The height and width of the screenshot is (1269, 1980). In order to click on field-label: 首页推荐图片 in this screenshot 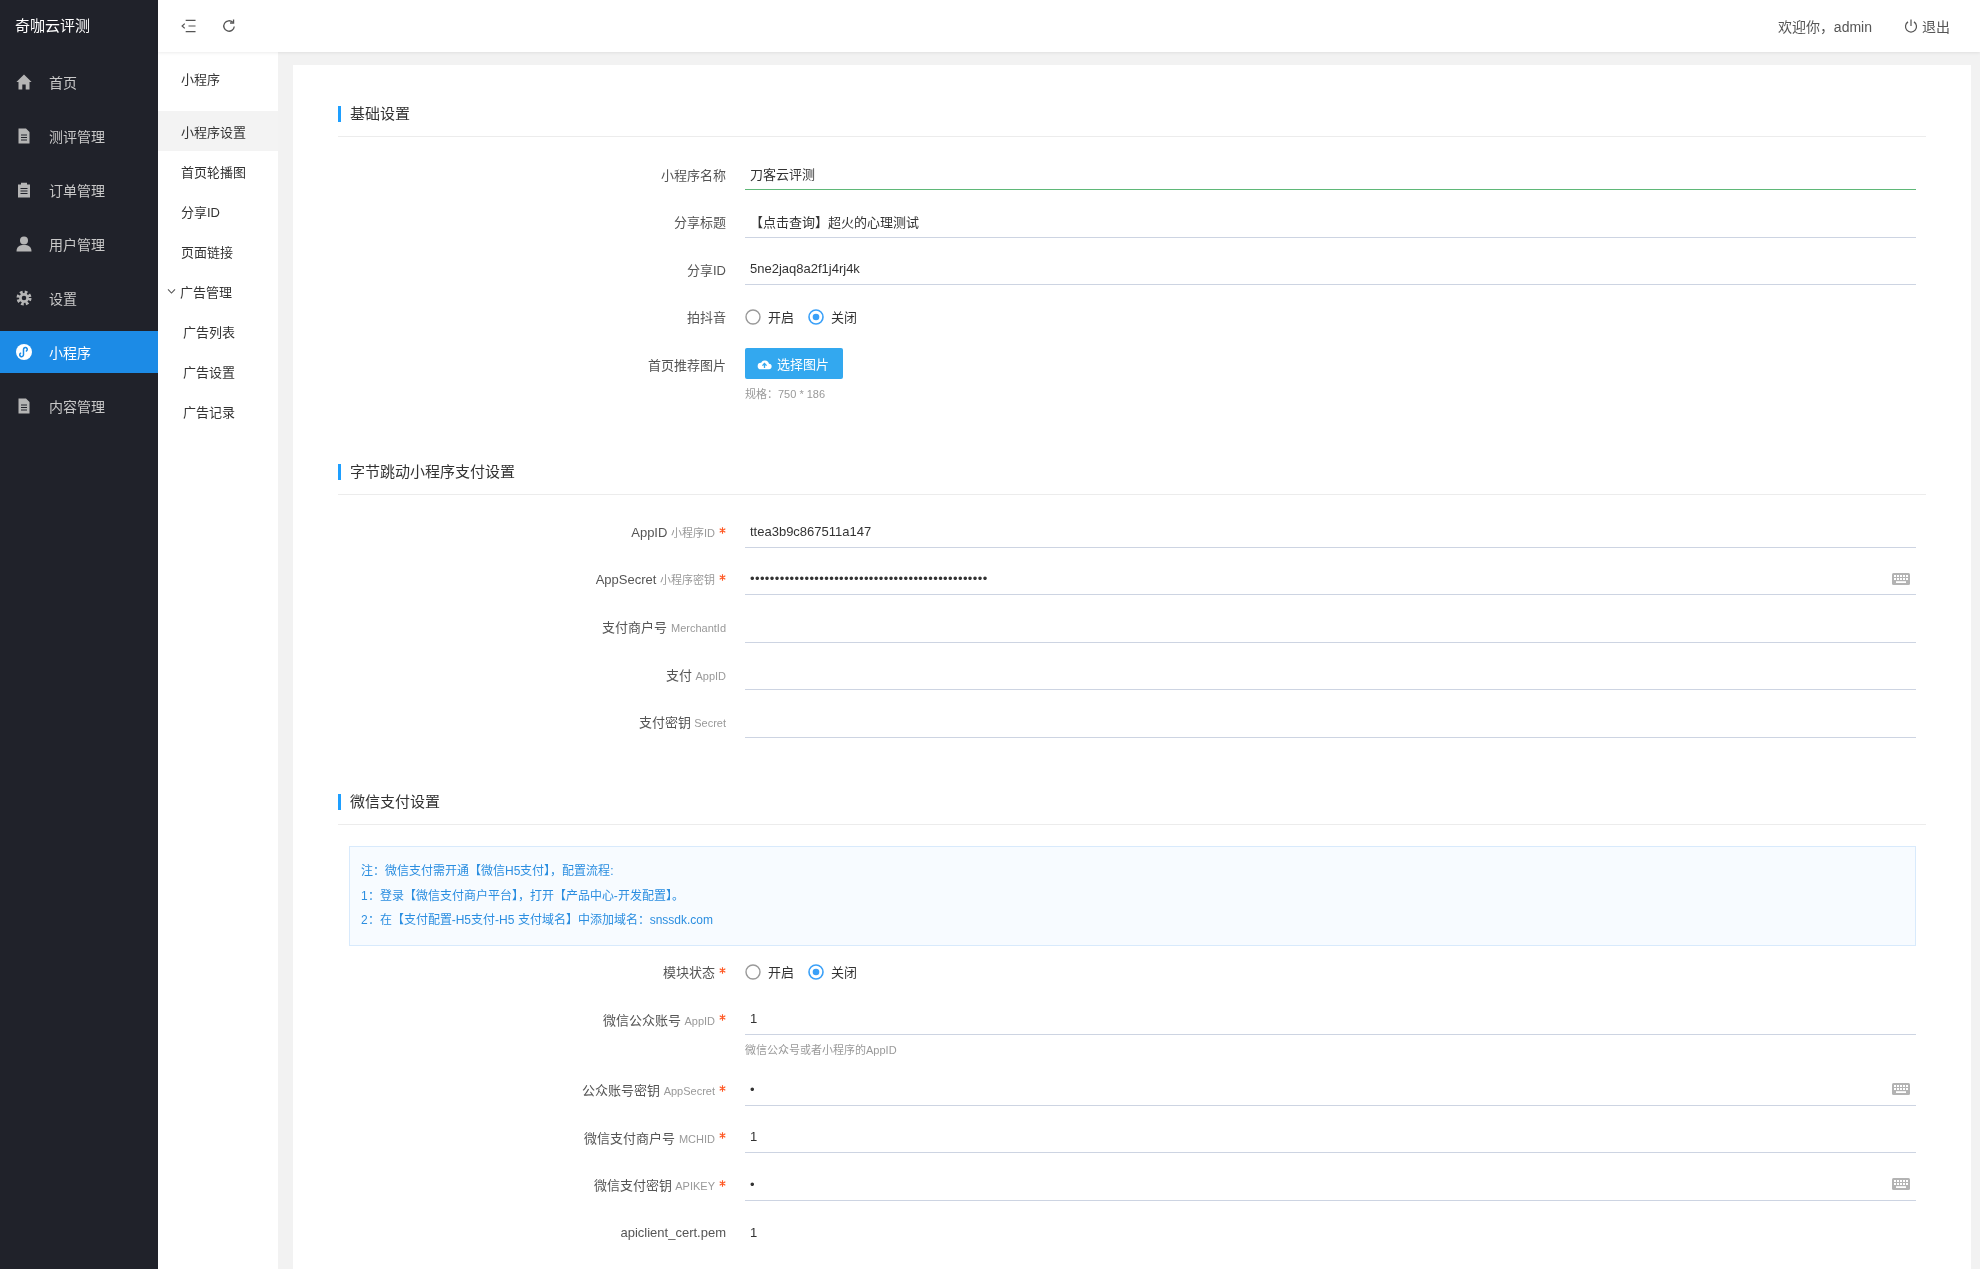, I will do `click(687, 365)`.